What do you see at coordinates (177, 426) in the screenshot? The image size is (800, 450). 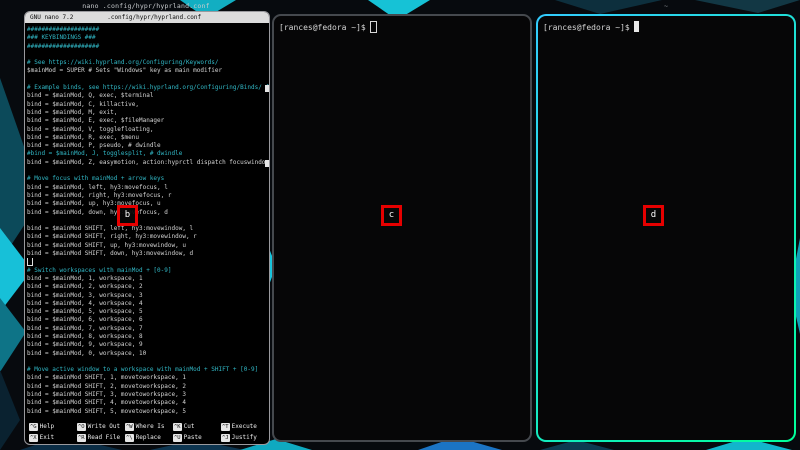 I see `shortcut-key: ^K` at bounding box center [177, 426].